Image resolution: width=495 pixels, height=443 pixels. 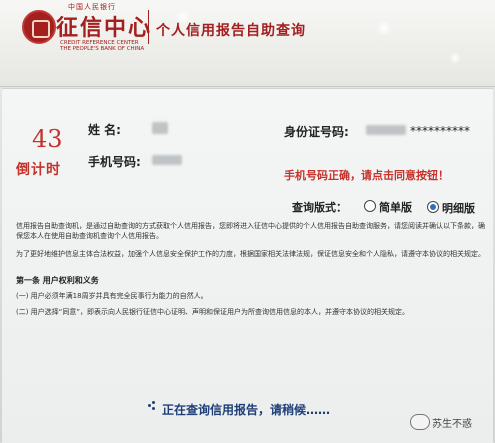 I want to click on agreement-section-title: 第一条 用户权利和义务, so click(x=57, y=280).